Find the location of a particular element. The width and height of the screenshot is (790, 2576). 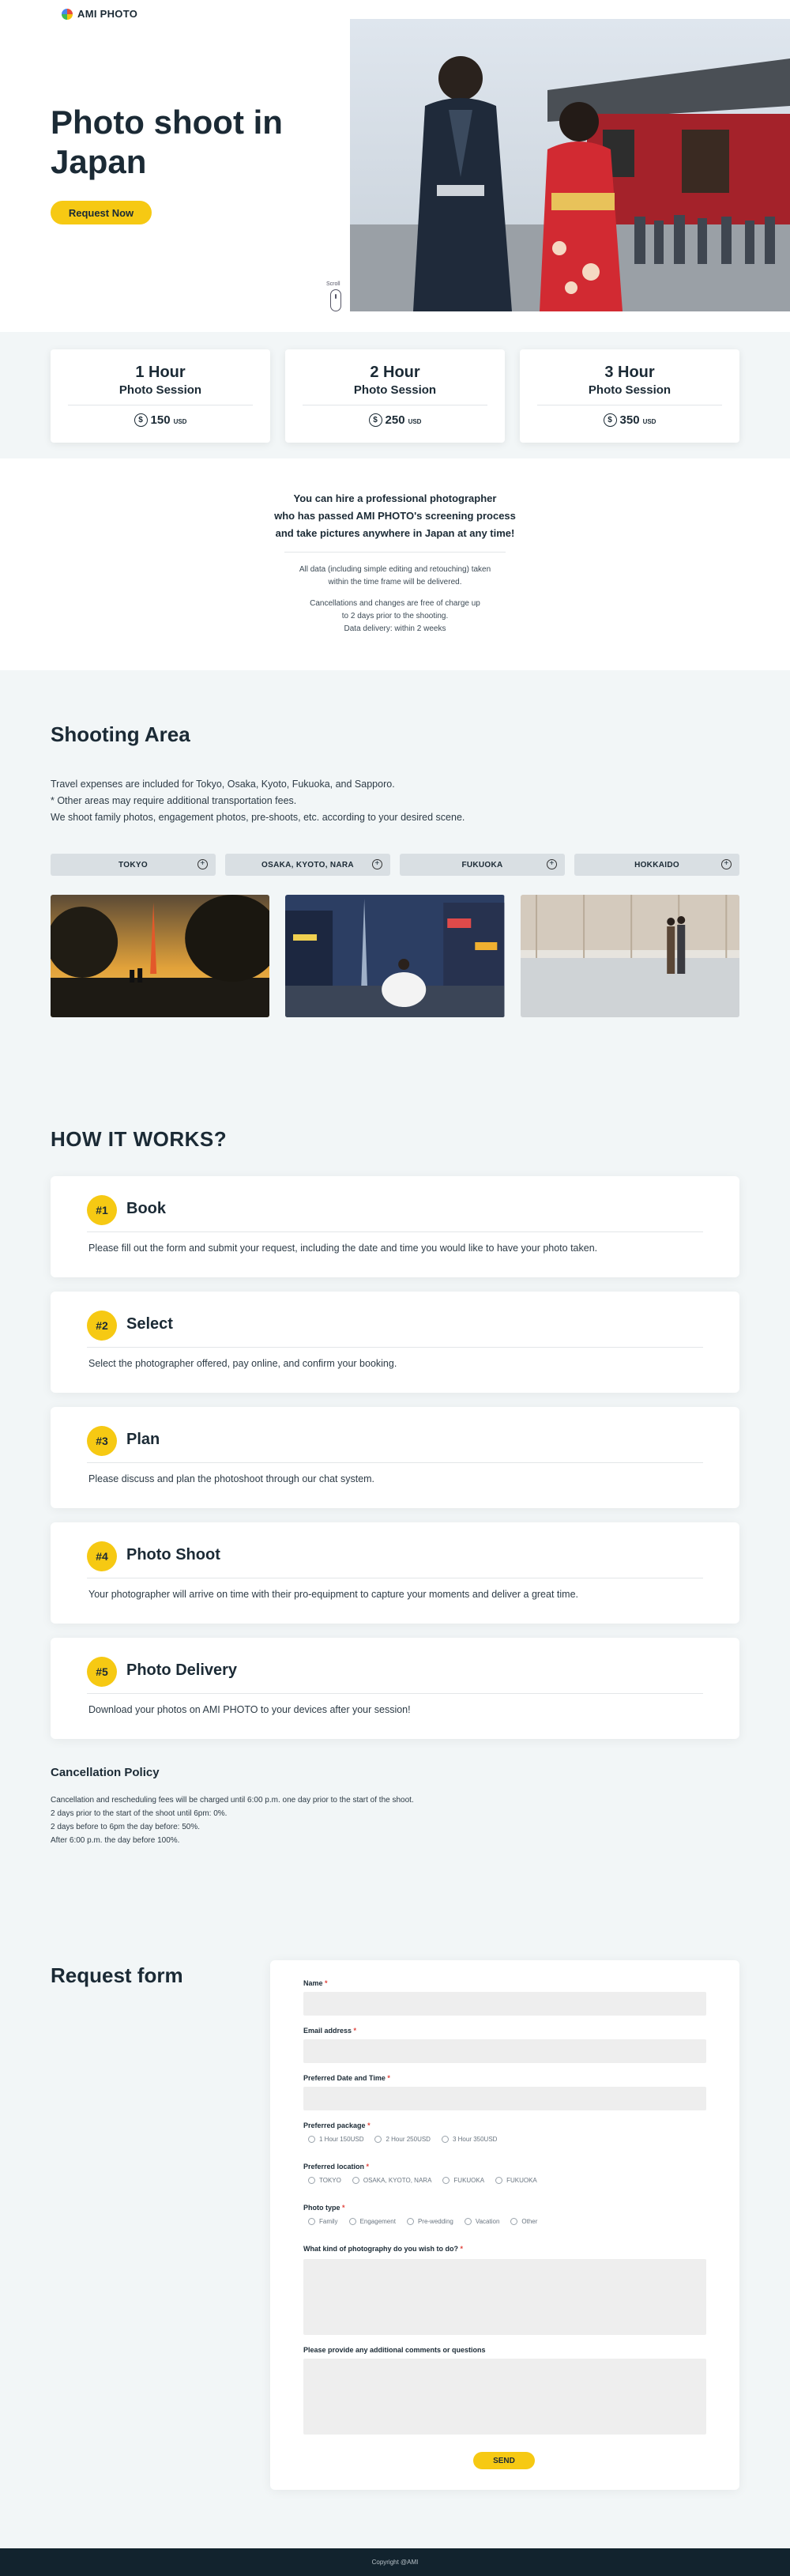

wish-textarea is located at coordinates (505, 2297).